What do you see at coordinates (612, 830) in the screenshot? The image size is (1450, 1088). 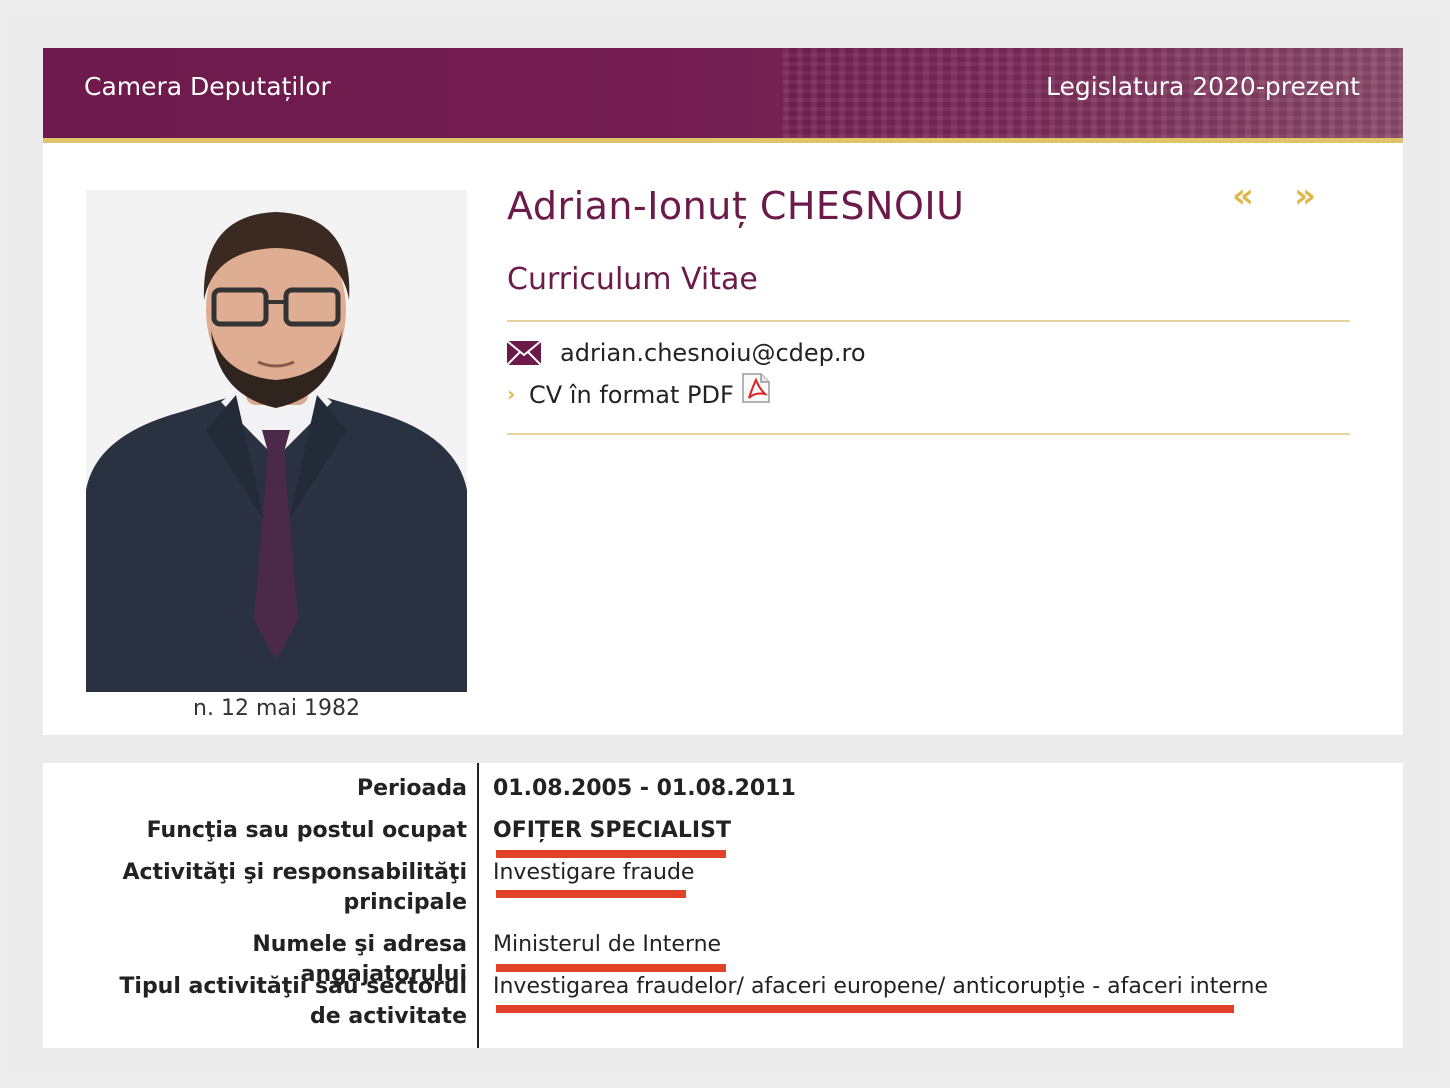 I see `value-position: OFIȚER SPECIALIST` at bounding box center [612, 830].